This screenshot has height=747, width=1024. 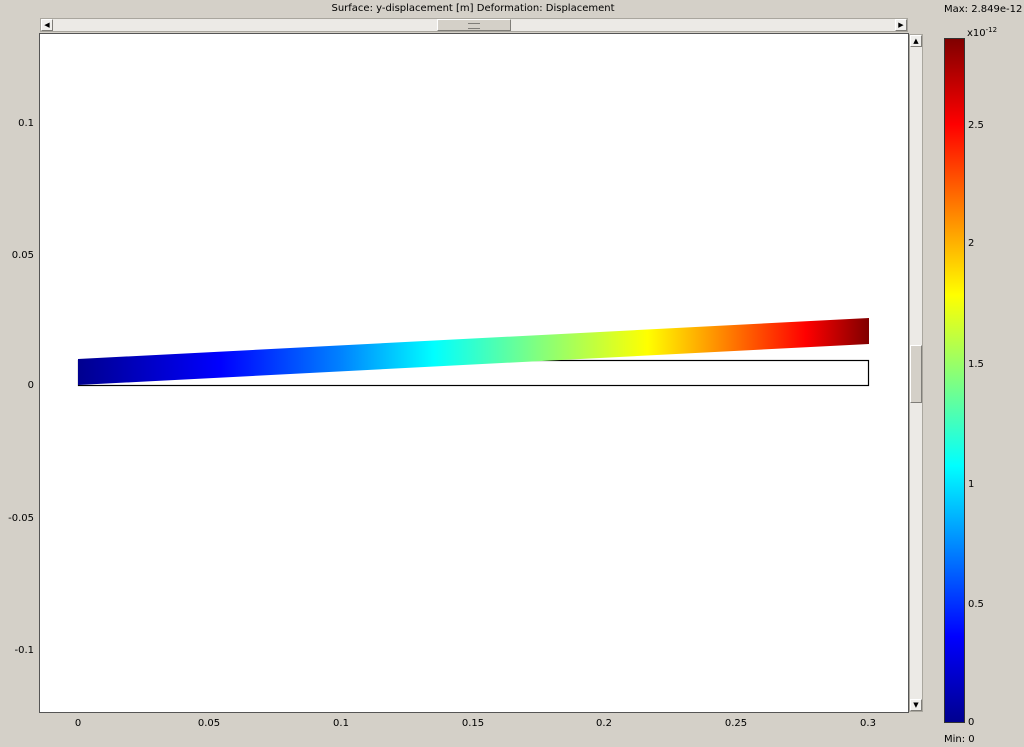 What do you see at coordinates (983, 9) in the screenshot?
I see `colorbar-max-label: Max: 2.849e-12` at bounding box center [983, 9].